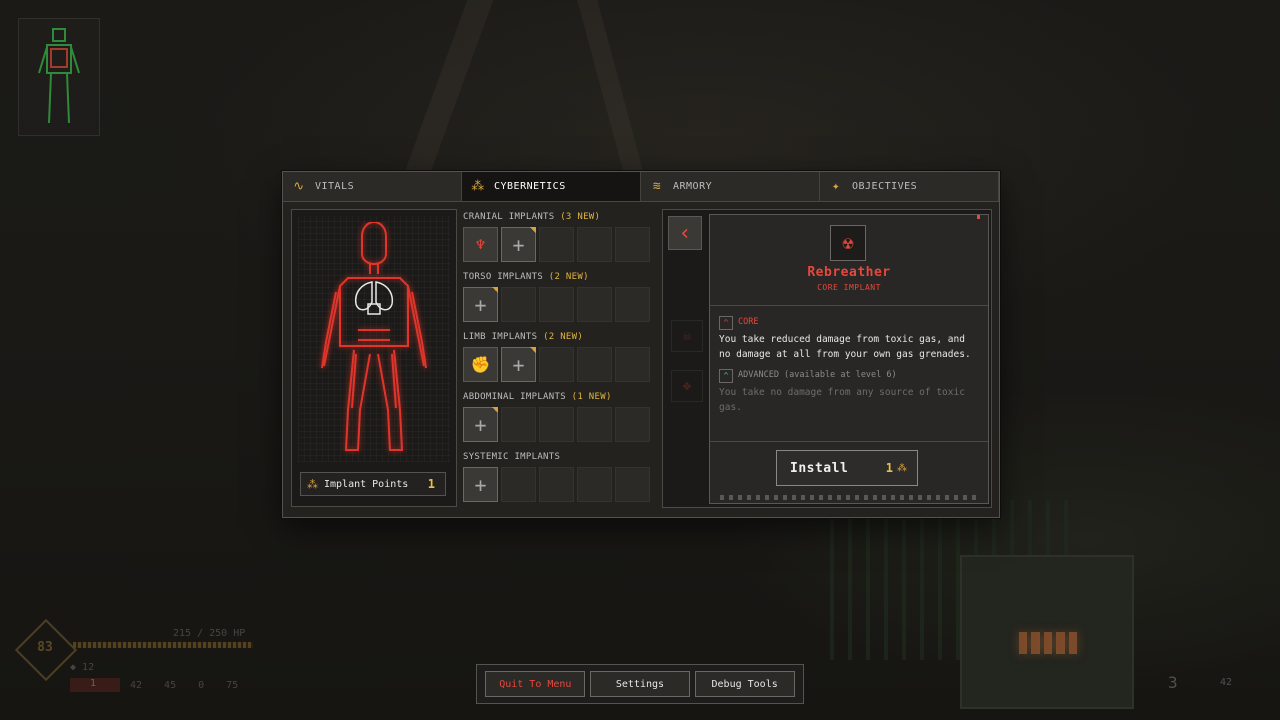 This screenshot has width=1280, height=720. What do you see at coordinates (657, 186) in the screenshot?
I see `armory-icon: ≋` at bounding box center [657, 186].